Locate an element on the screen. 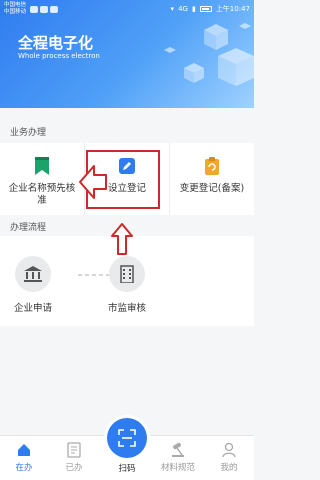 The height and width of the screenshot is (480, 320). process-step-apply: 企业申请 is located at coordinates (33, 285).